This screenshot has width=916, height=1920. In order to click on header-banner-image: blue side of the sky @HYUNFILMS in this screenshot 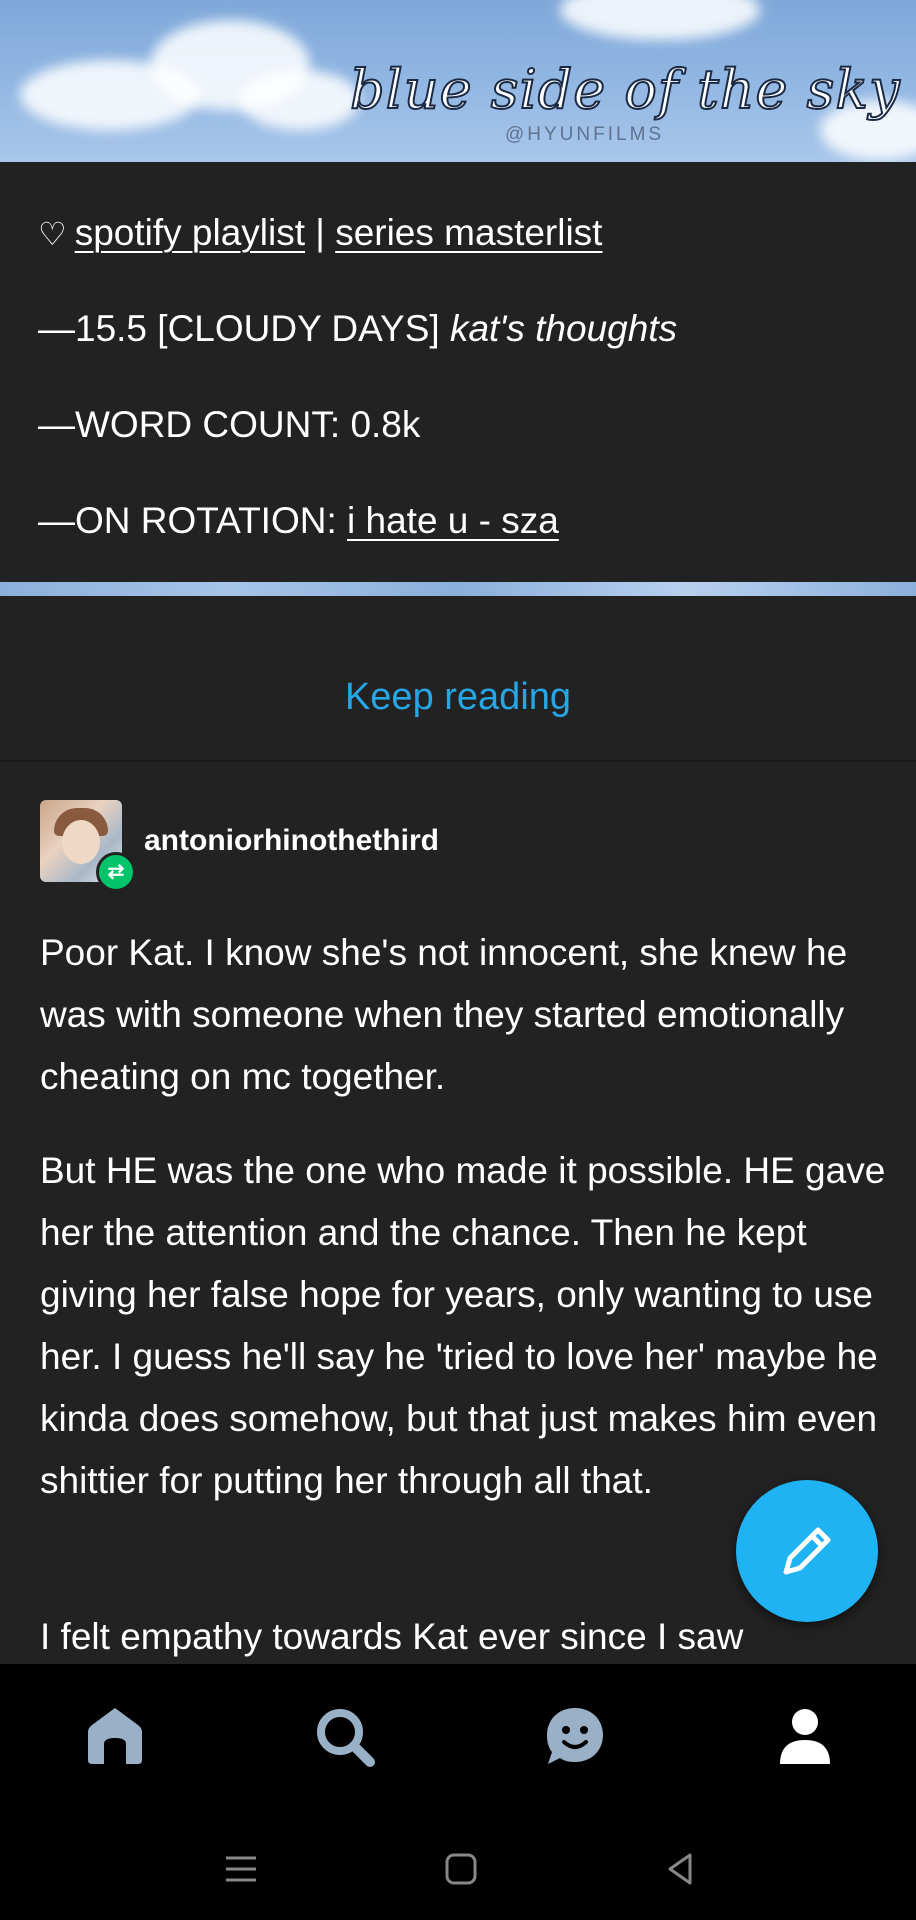, I will do `click(458, 81)`.